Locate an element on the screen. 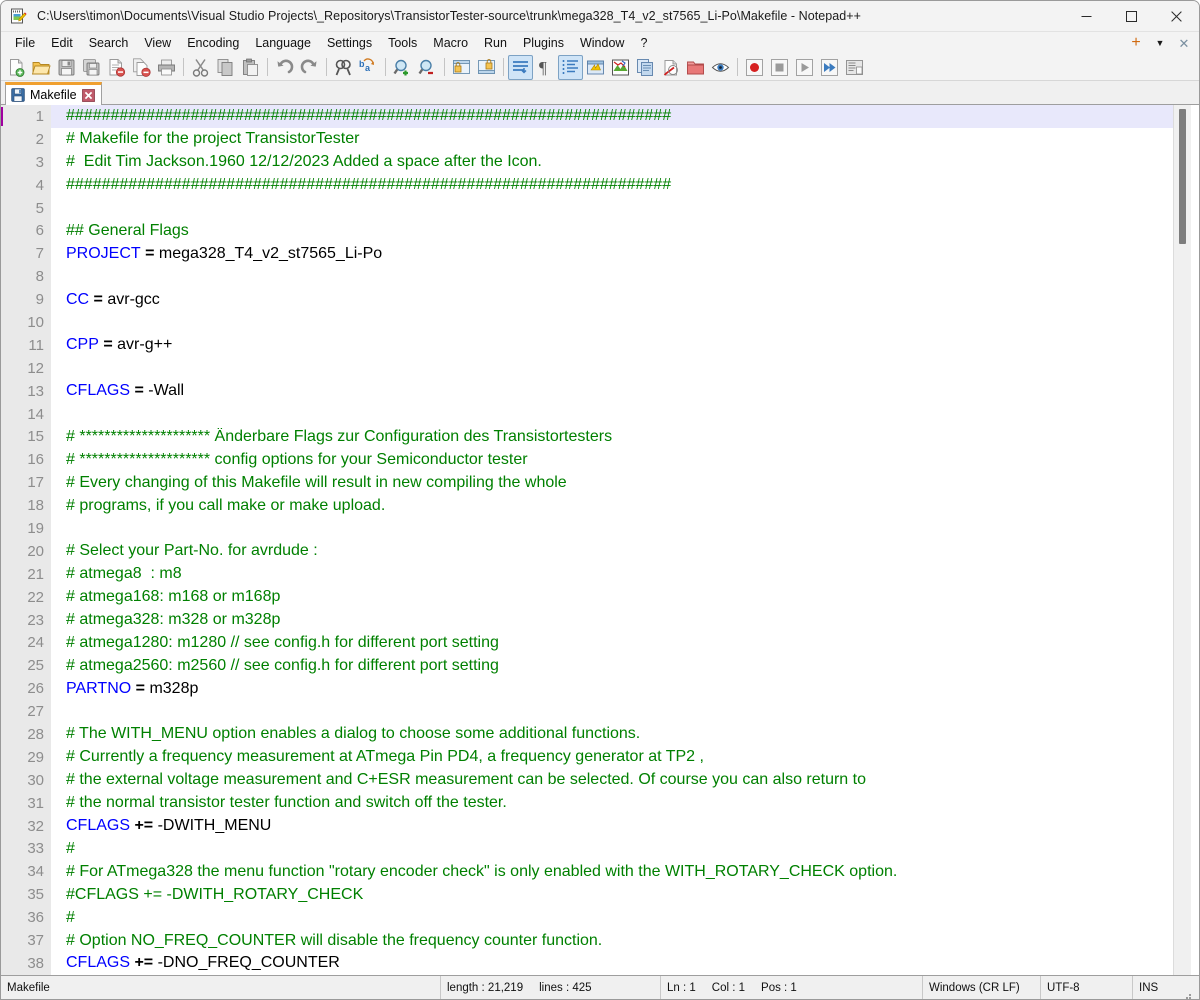 Image resolution: width=1200 pixels, height=1000 pixels. show-indent-guide-icon is located at coordinates (570, 67).